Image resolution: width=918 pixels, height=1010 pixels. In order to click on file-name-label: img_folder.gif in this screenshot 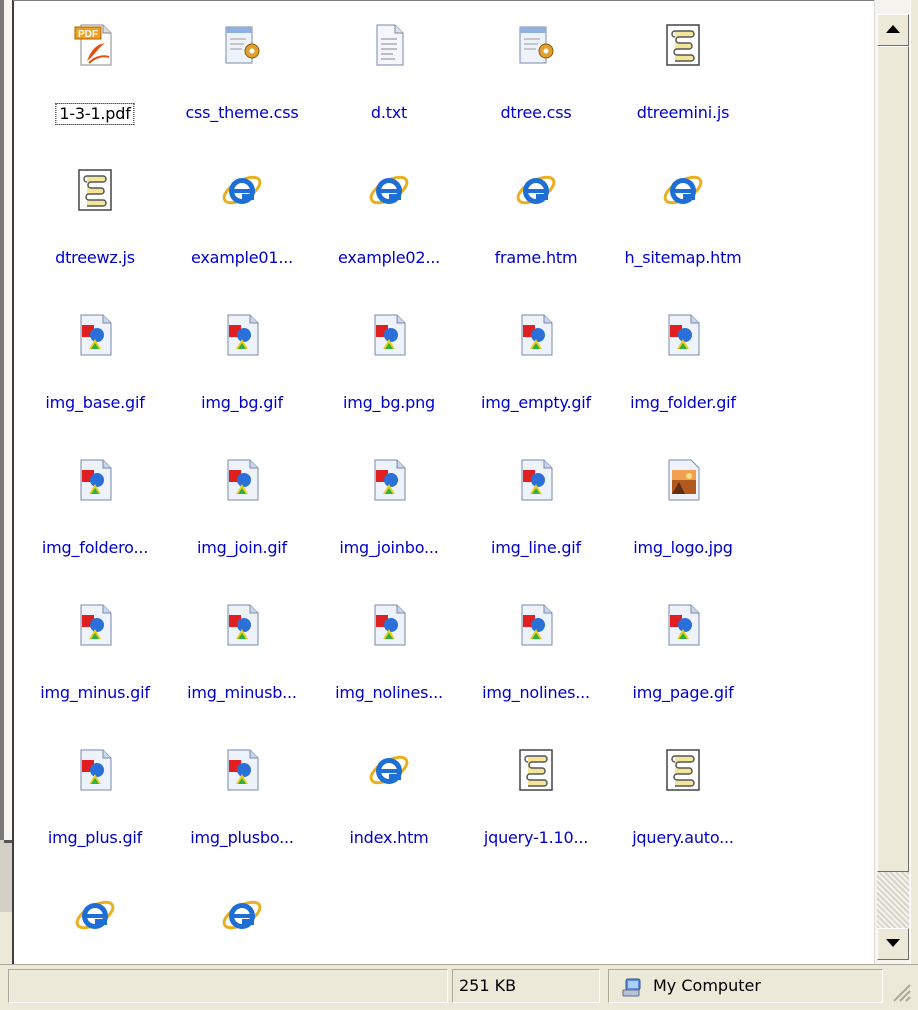, I will do `click(683, 402)`.